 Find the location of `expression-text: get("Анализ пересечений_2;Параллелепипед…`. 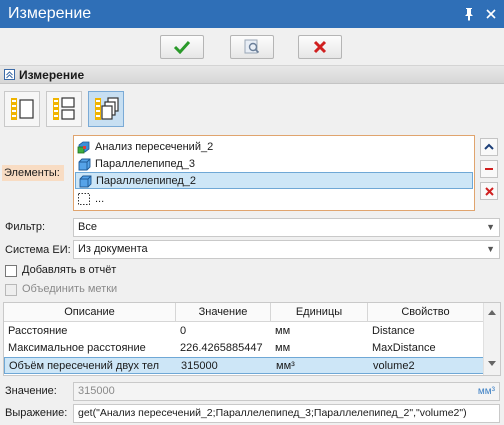

expression-text: get("Анализ пересечений_2;Параллелепипед… is located at coordinates (272, 413).